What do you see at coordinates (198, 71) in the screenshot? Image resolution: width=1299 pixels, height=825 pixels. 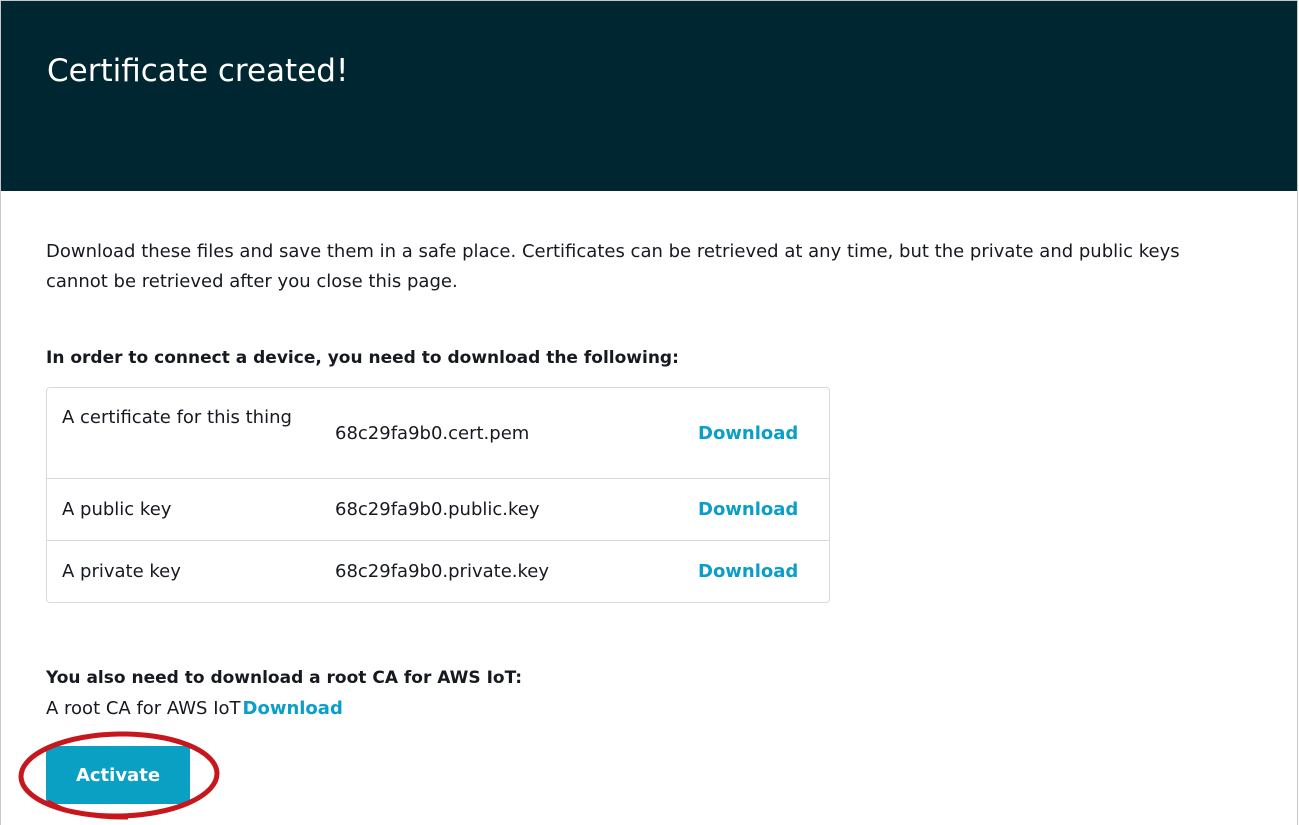 I see `page-title: Certificate created!` at bounding box center [198, 71].